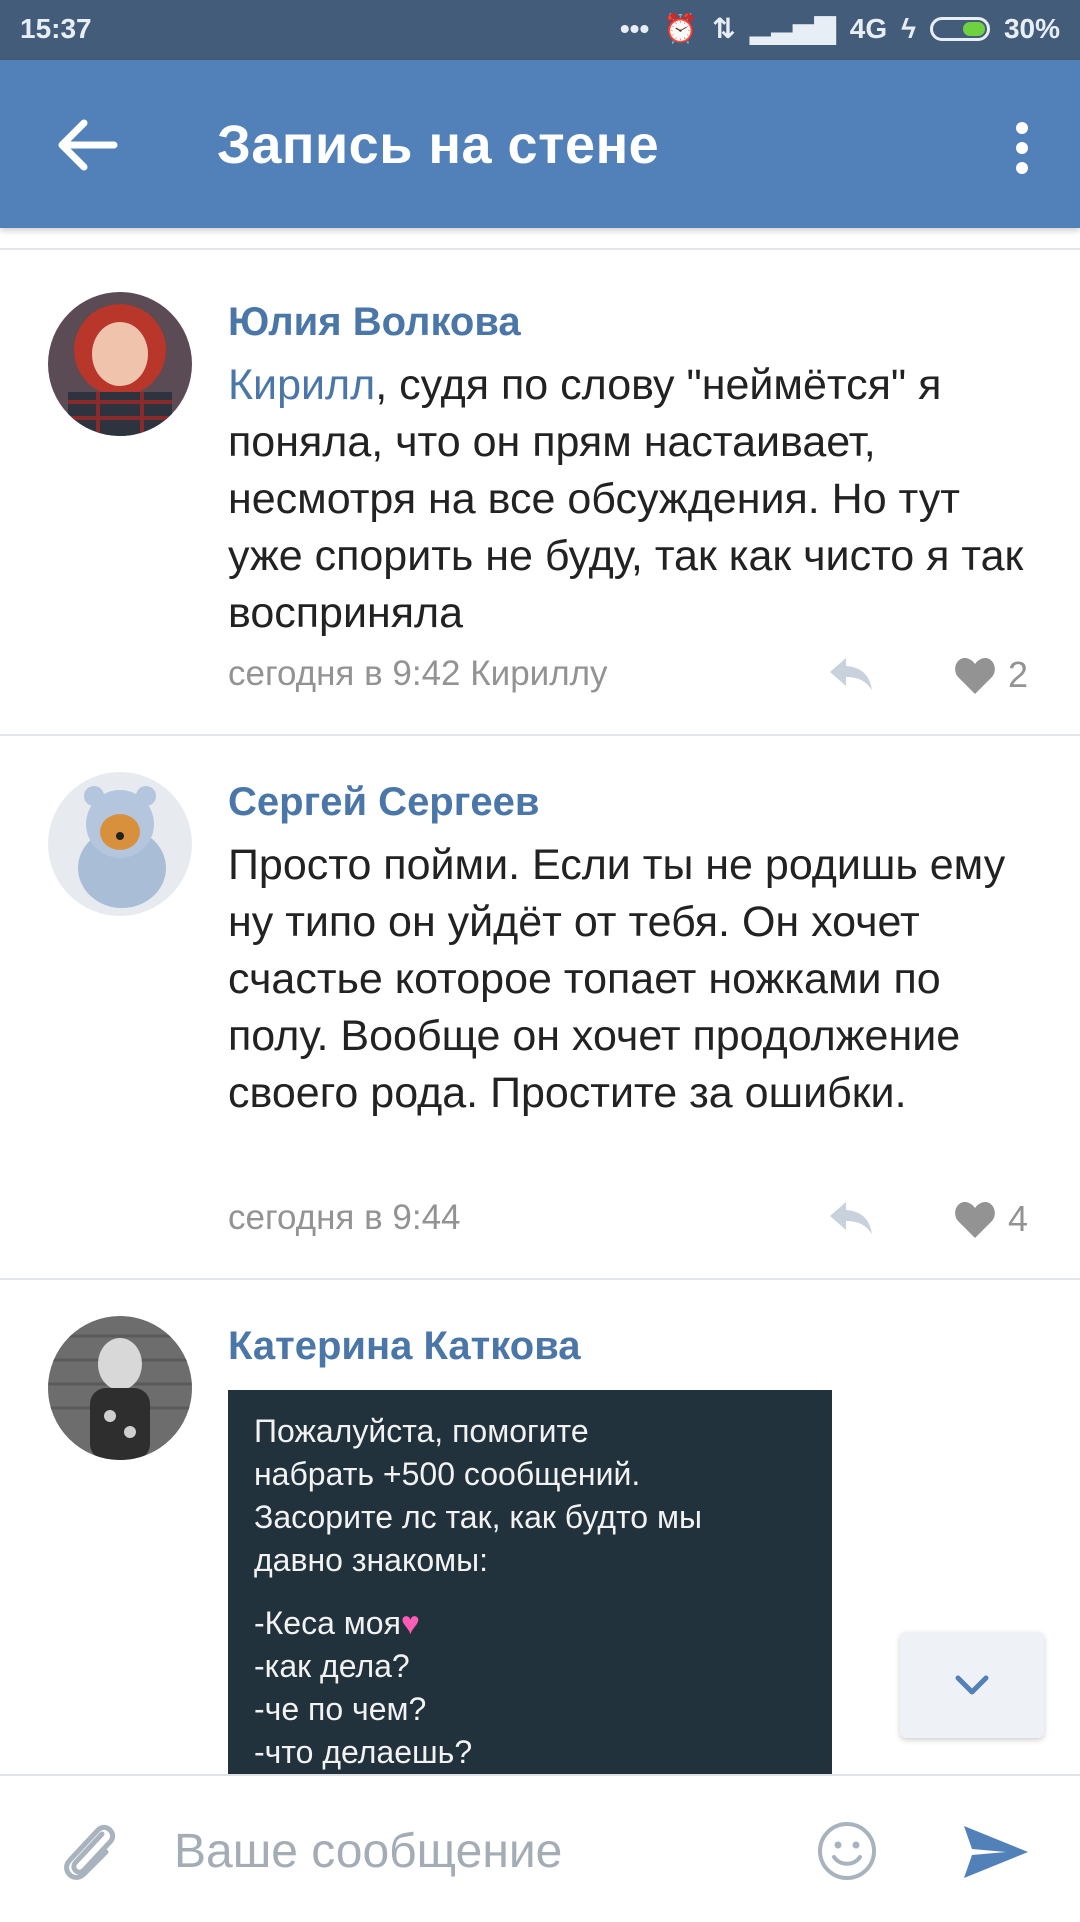 The image size is (1080, 1922). I want to click on send-icon, so click(996, 1852).